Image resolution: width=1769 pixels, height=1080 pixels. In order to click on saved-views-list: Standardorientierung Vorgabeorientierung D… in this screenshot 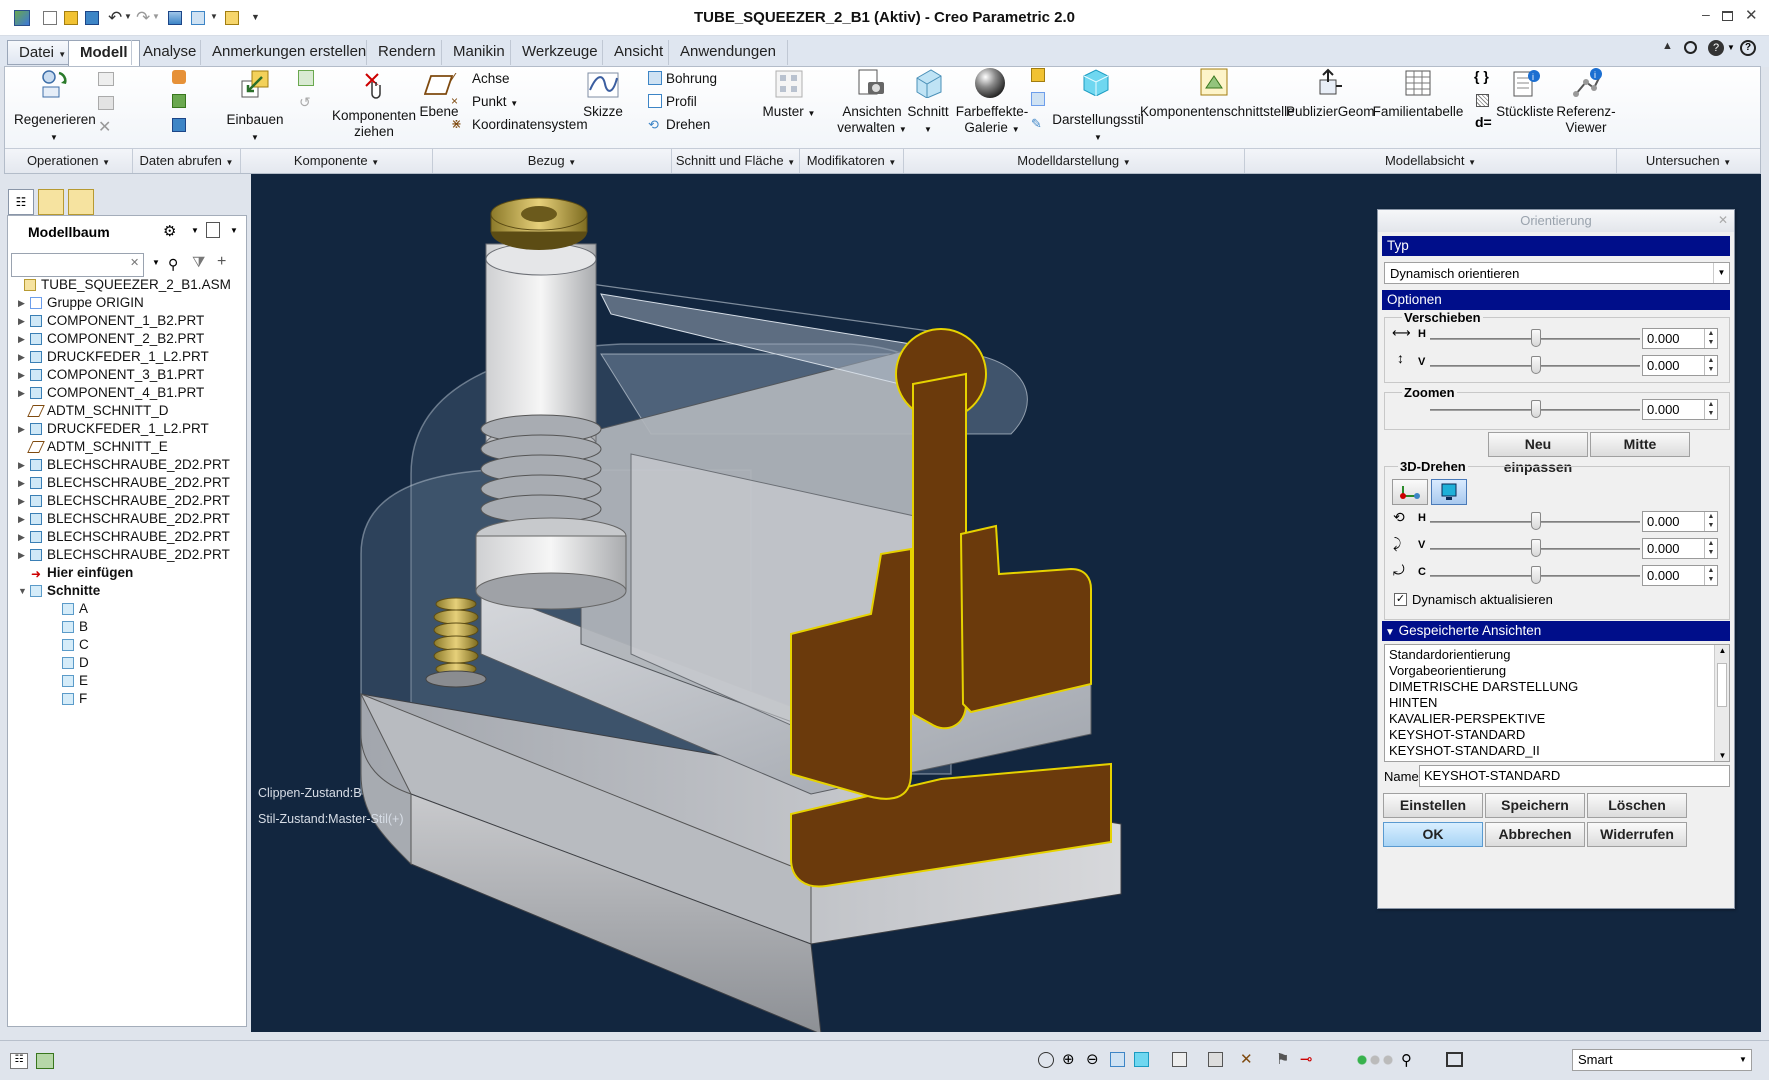, I will do `click(1557, 703)`.